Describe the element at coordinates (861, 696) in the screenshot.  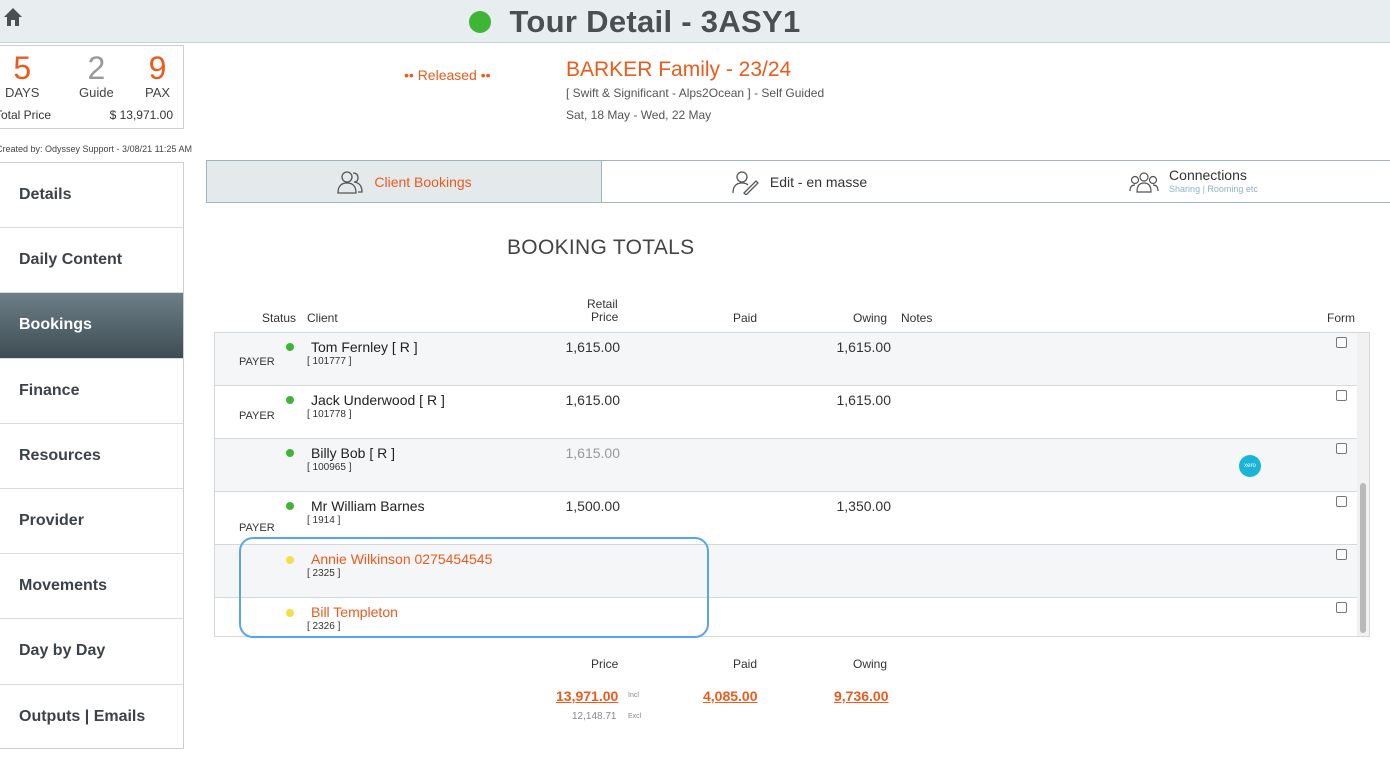
I see `totals-owing-value: 9,736.00` at that location.